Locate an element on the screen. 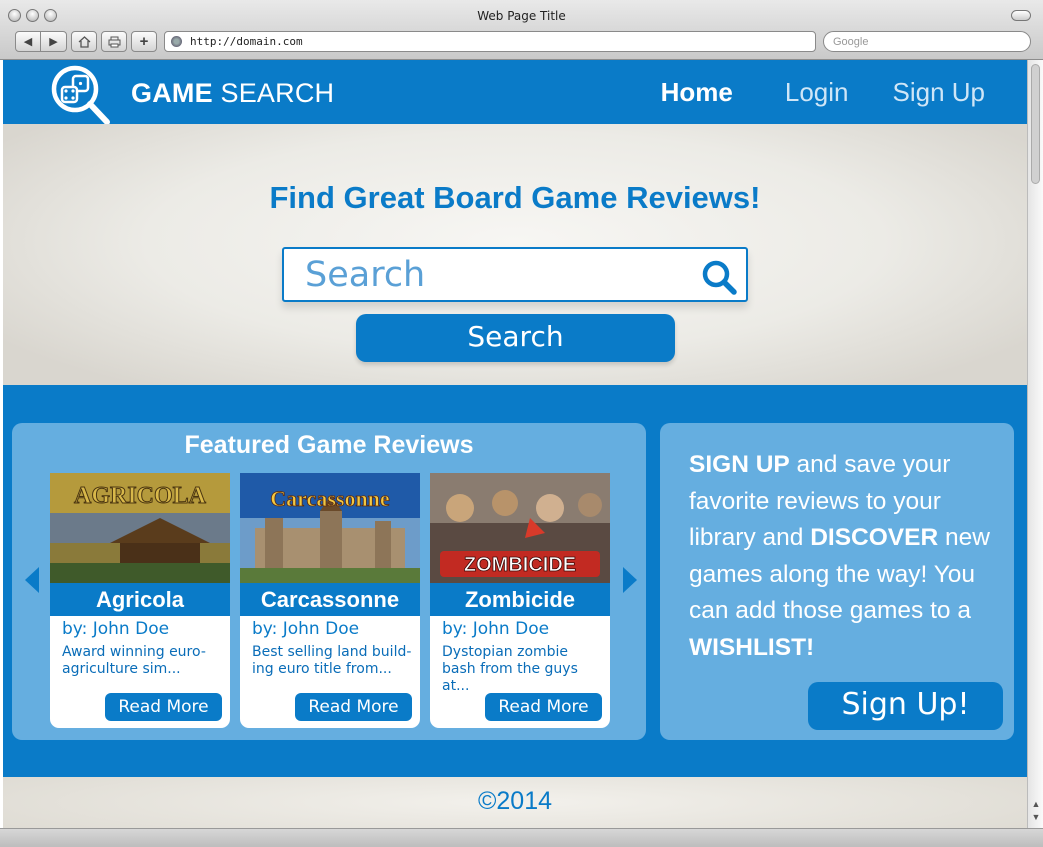 The image size is (1043, 847). window-bottom-bar is located at coordinates (521, 837).